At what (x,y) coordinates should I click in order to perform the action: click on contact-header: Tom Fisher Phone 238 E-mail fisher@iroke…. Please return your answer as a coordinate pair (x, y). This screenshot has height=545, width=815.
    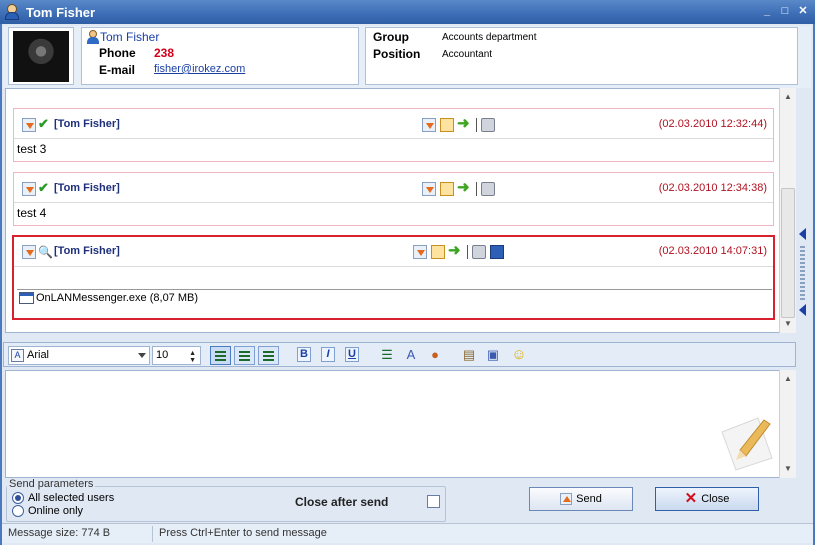
    Looking at the image, I should click on (407, 57).